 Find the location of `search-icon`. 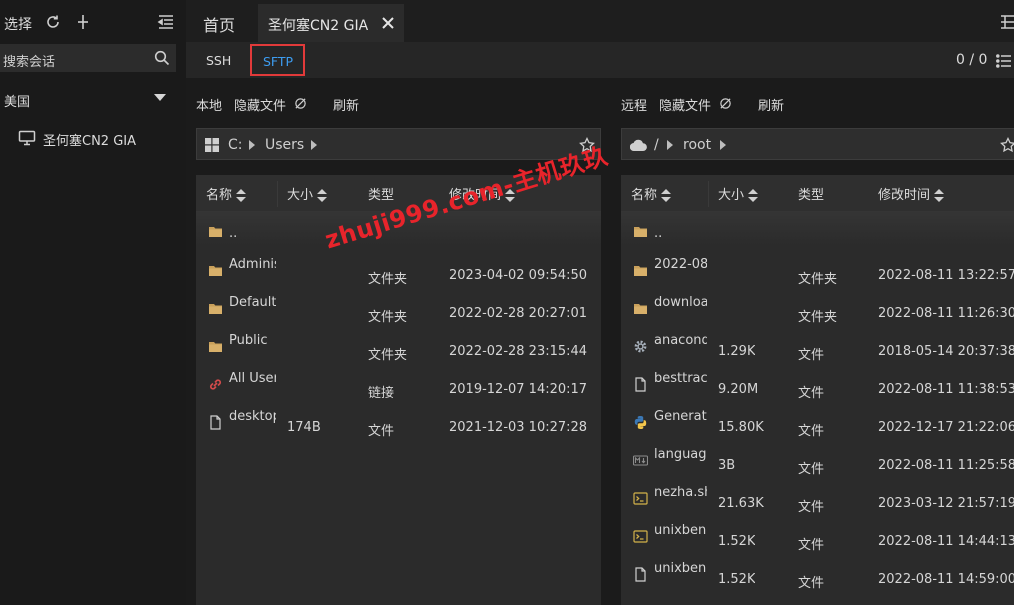

search-icon is located at coordinates (162, 58).